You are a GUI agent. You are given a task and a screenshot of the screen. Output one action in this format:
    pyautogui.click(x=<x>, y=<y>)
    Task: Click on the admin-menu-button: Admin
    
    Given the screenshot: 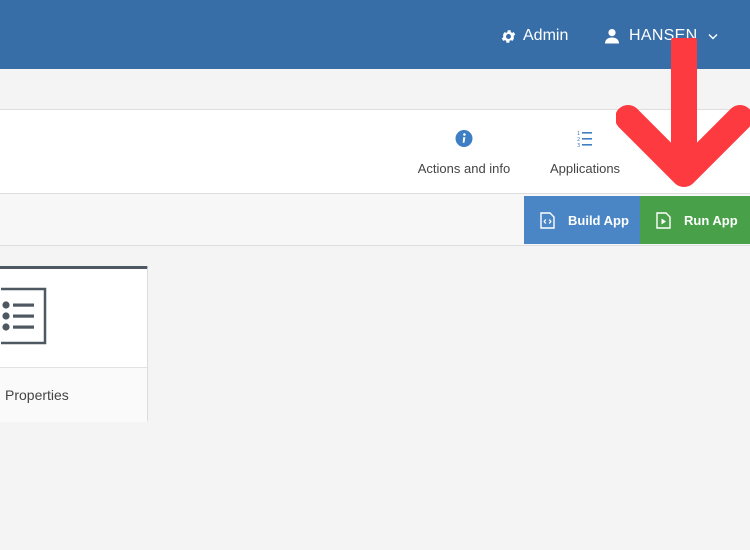 What is the action you would take?
    pyautogui.click(x=534, y=36)
    